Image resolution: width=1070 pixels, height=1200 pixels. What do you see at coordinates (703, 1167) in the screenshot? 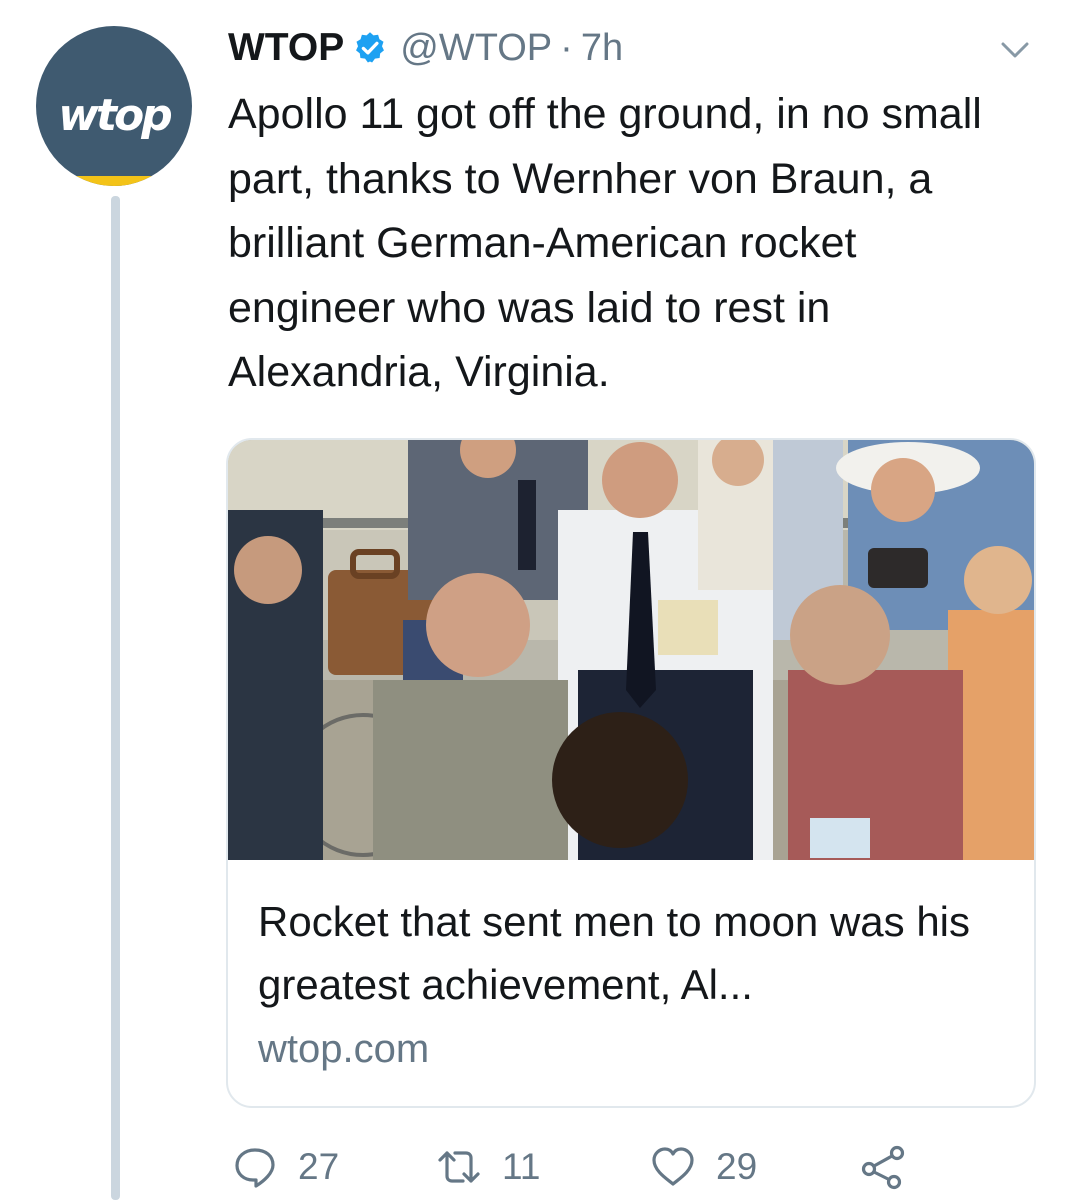
I see `like-button: 29` at bounding box center [703, 1167].